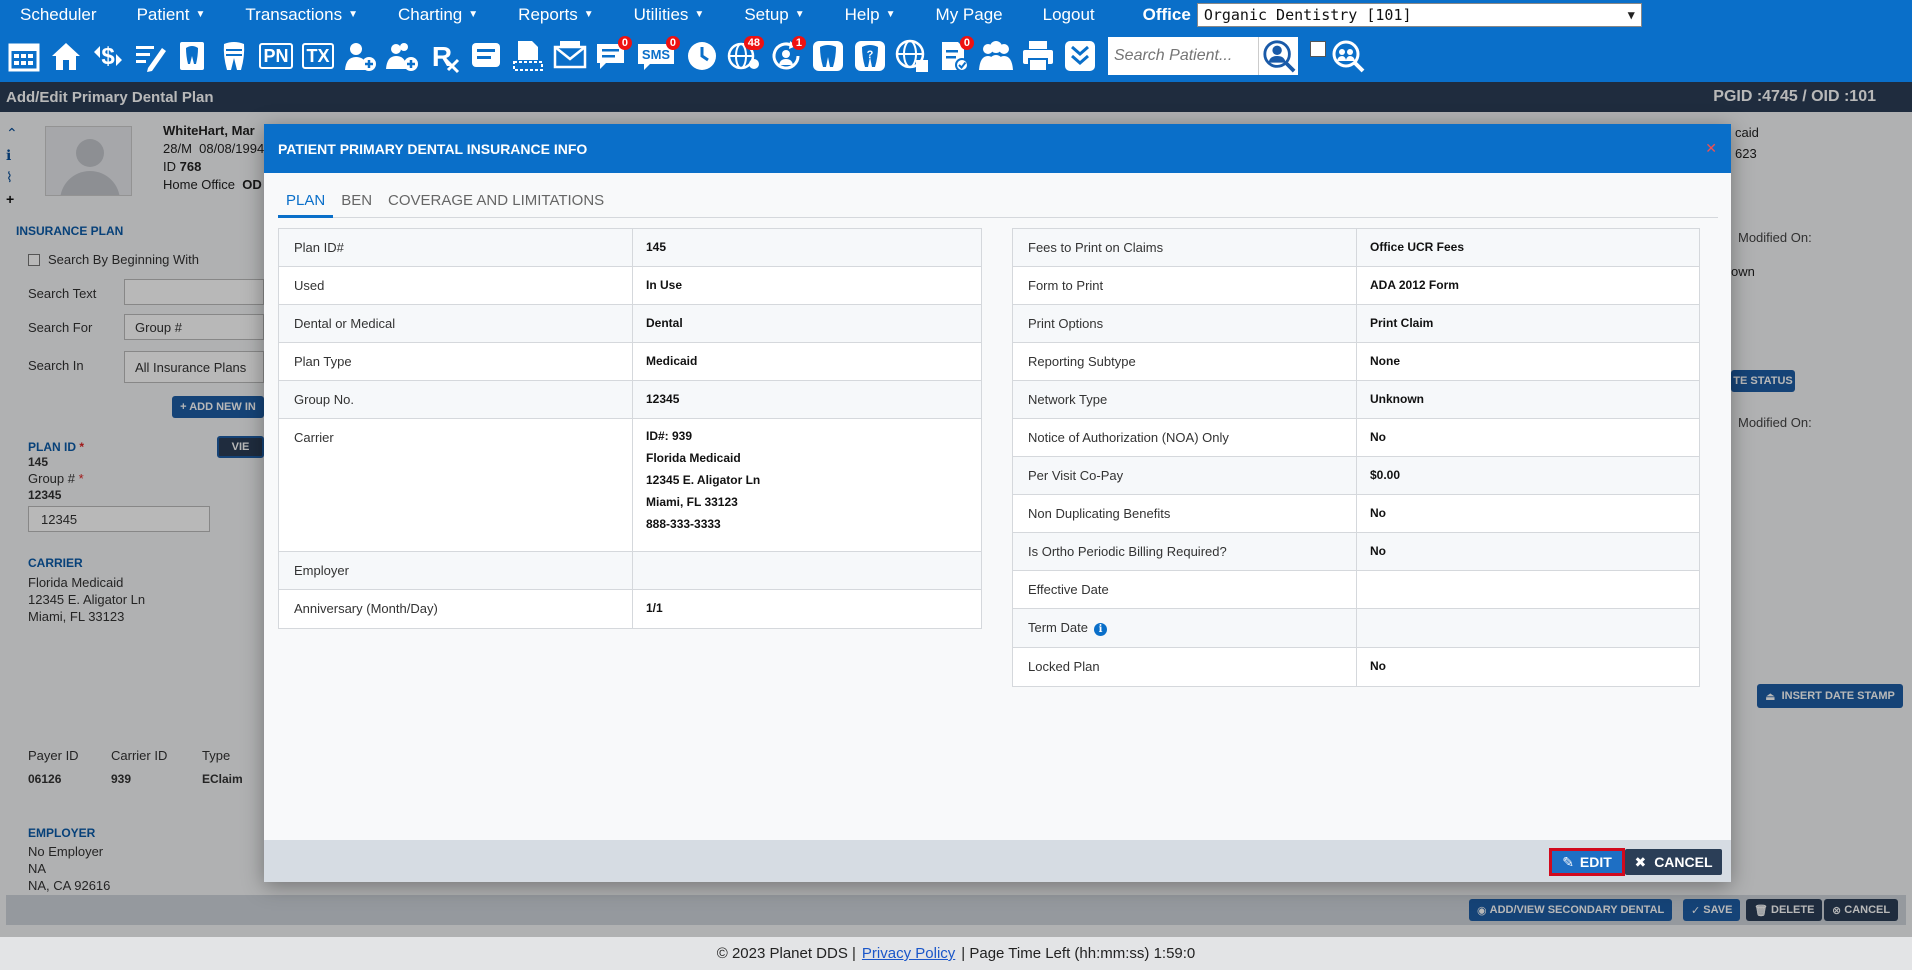 The width and height of the screenshot is (1912, 970). Describe the element at coordinates (171, 14) in the screenshot. I see `menu-patient: Patient ▼` at that location.